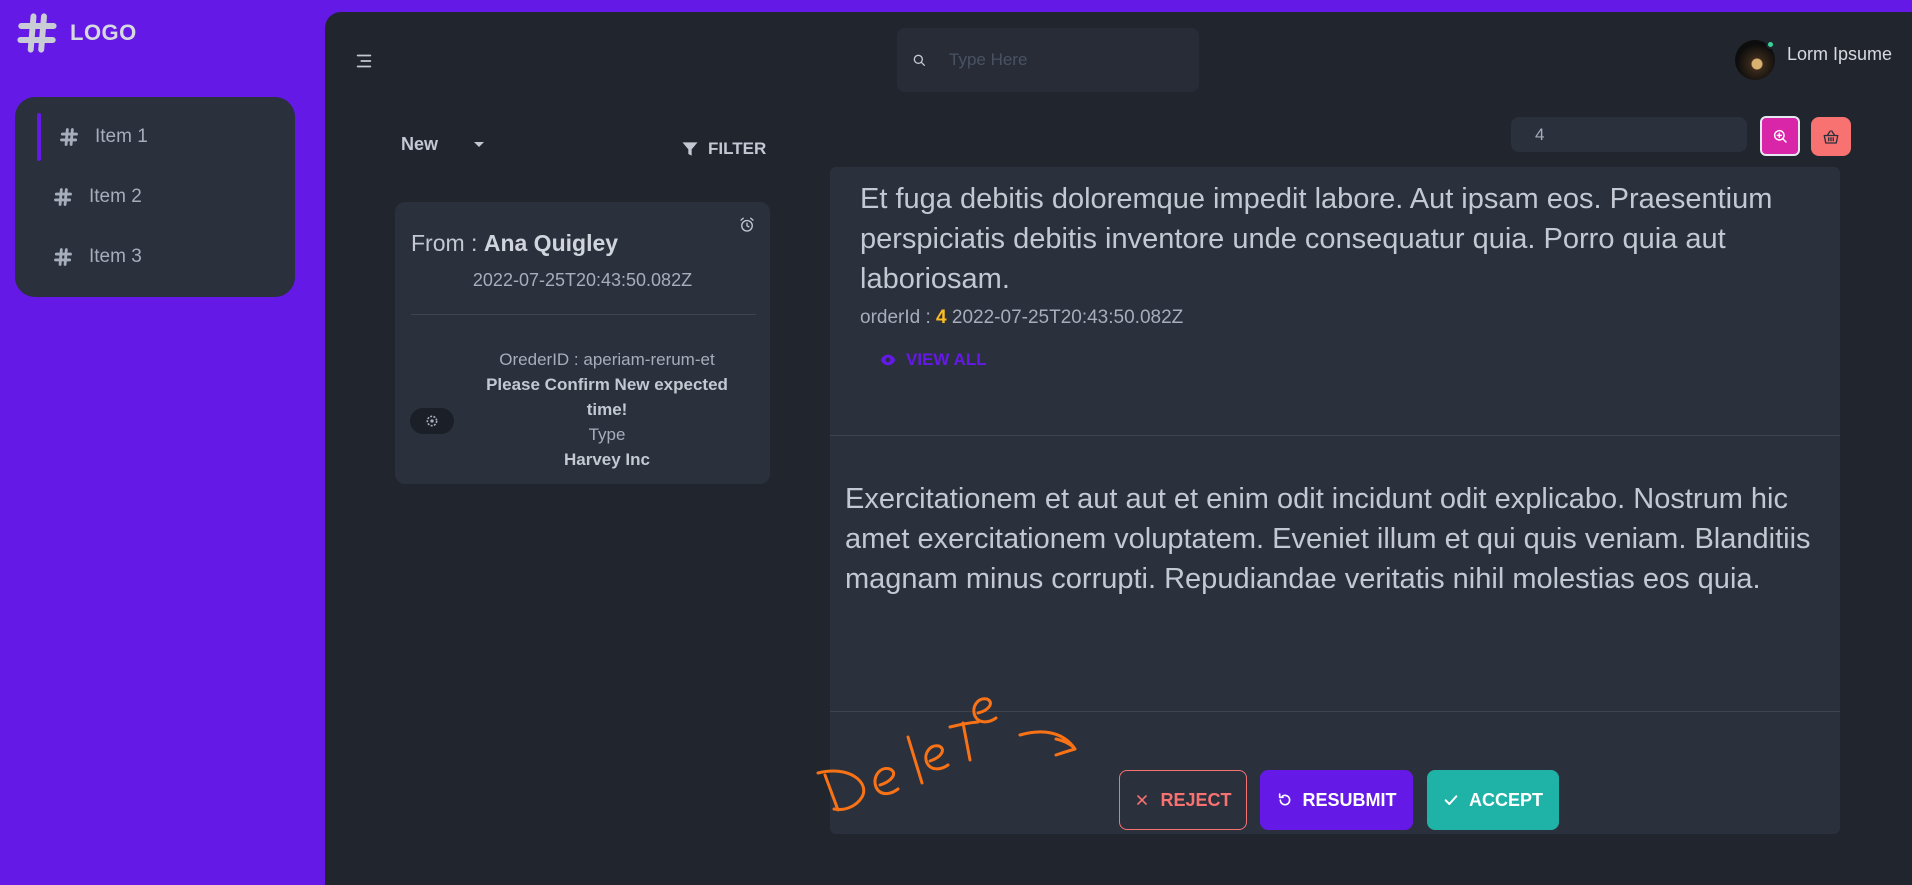 The width and height of the screenshot is (1912, 885). I want to click on sidebar: Item 1 Item 2 Item 3, so click(155, 197).